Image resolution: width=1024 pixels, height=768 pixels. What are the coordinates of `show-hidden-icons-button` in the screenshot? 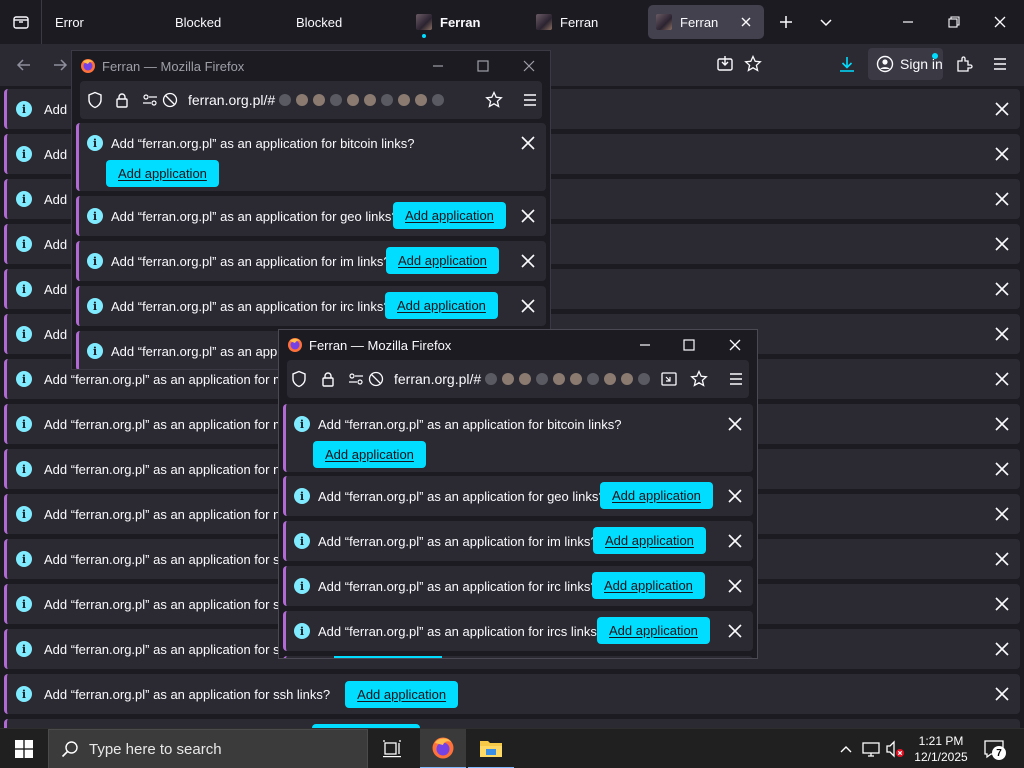 It's located at (846, 749).